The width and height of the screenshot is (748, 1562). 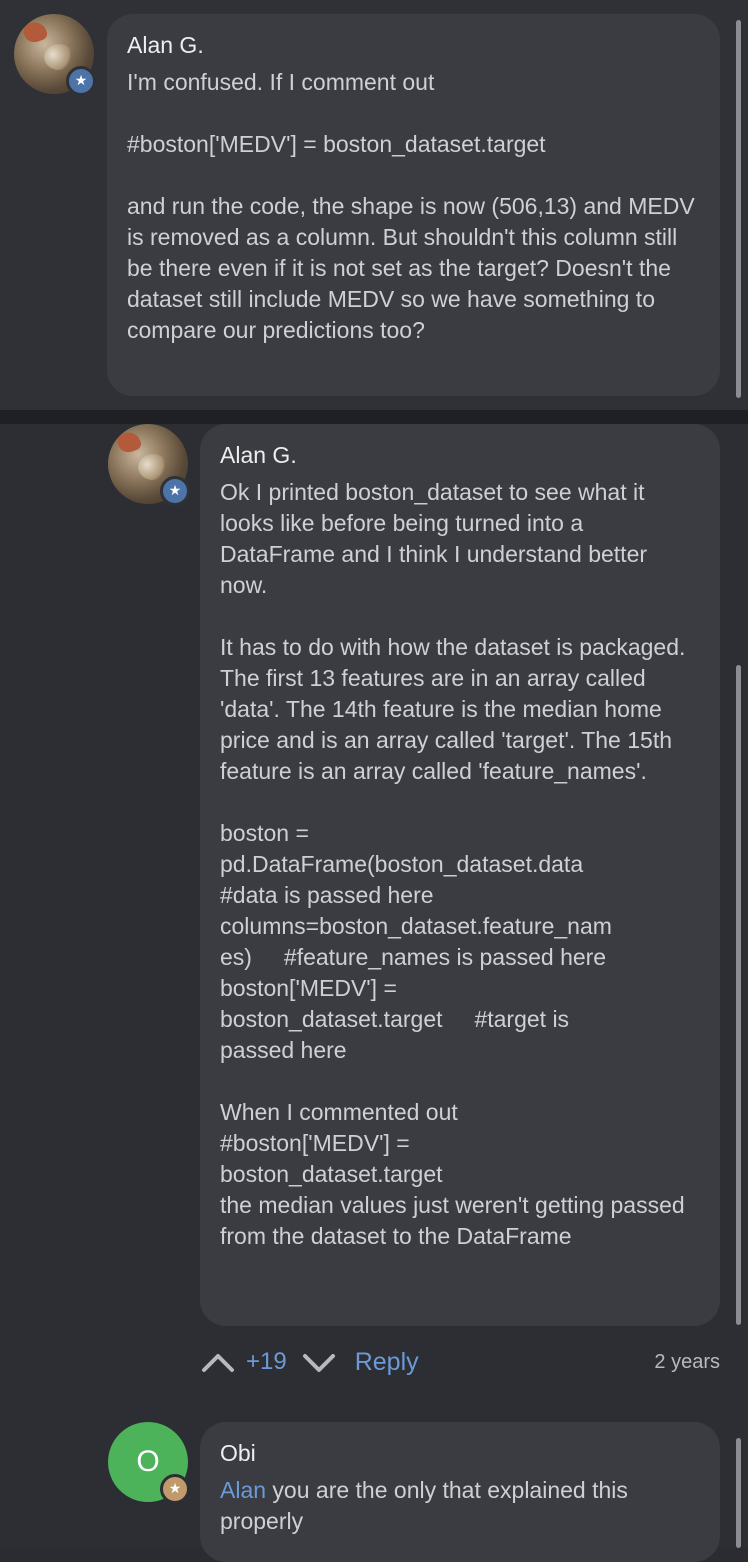 What do you see at coordinates (374, 417) in the screenshot?
I see `thread-divider` at bounding box center [374, 417].